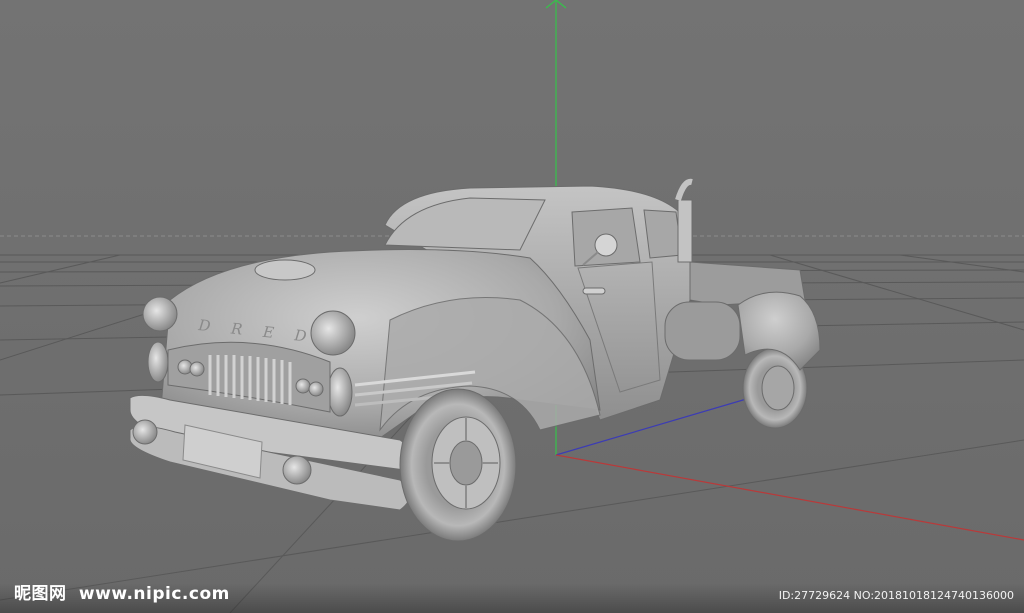 Image resolution: width=1024 pixels, height=613 pixels. I want to click on door-handle, so click(594, 291).